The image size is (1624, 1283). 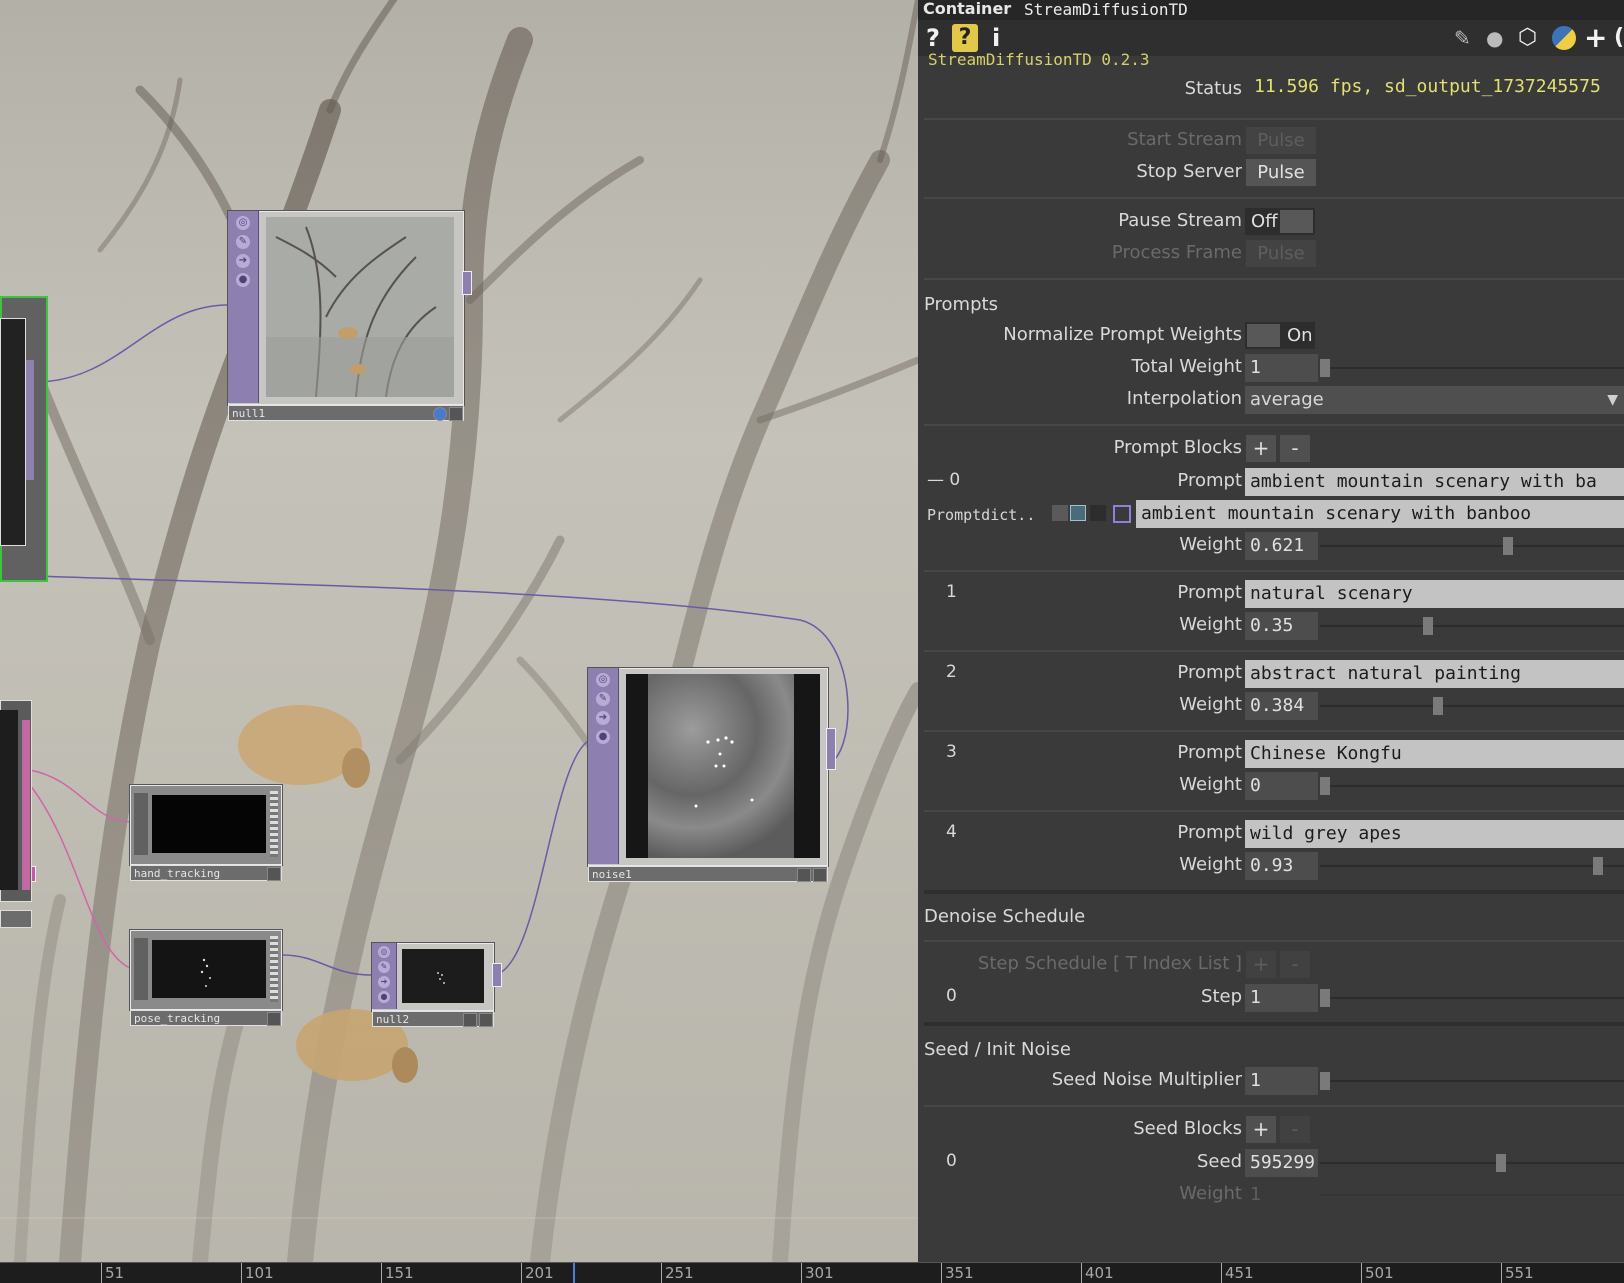 I want to click on seed-blocks-remove-button: -, so click(x=1295, y=1129).